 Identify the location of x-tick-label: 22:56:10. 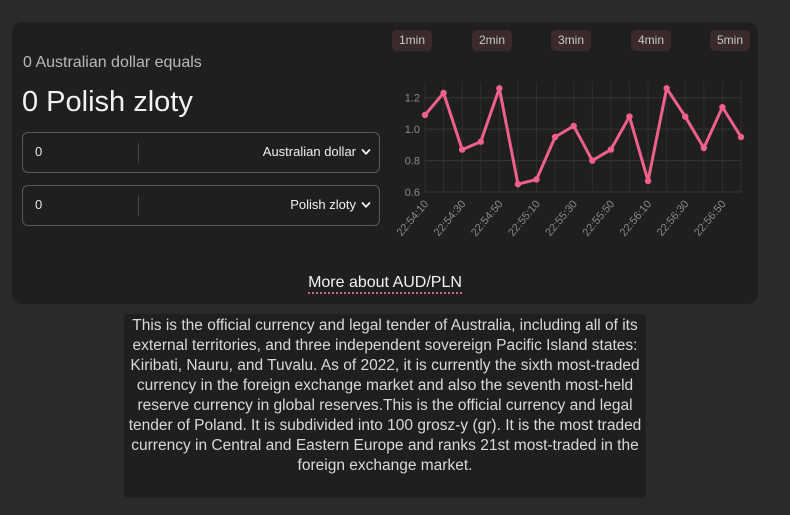
(636, 218).